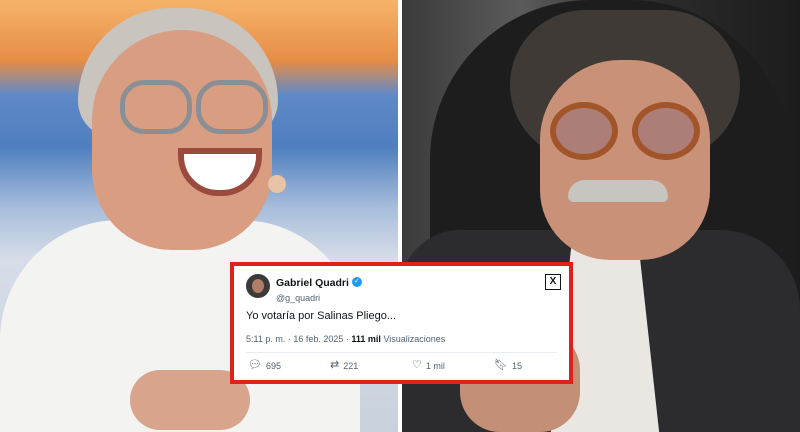 This screenshot has width=800, height=432. Describe the element at coordinates (273, 365) in the screenshot. I see `reply-count: 695` at that location.